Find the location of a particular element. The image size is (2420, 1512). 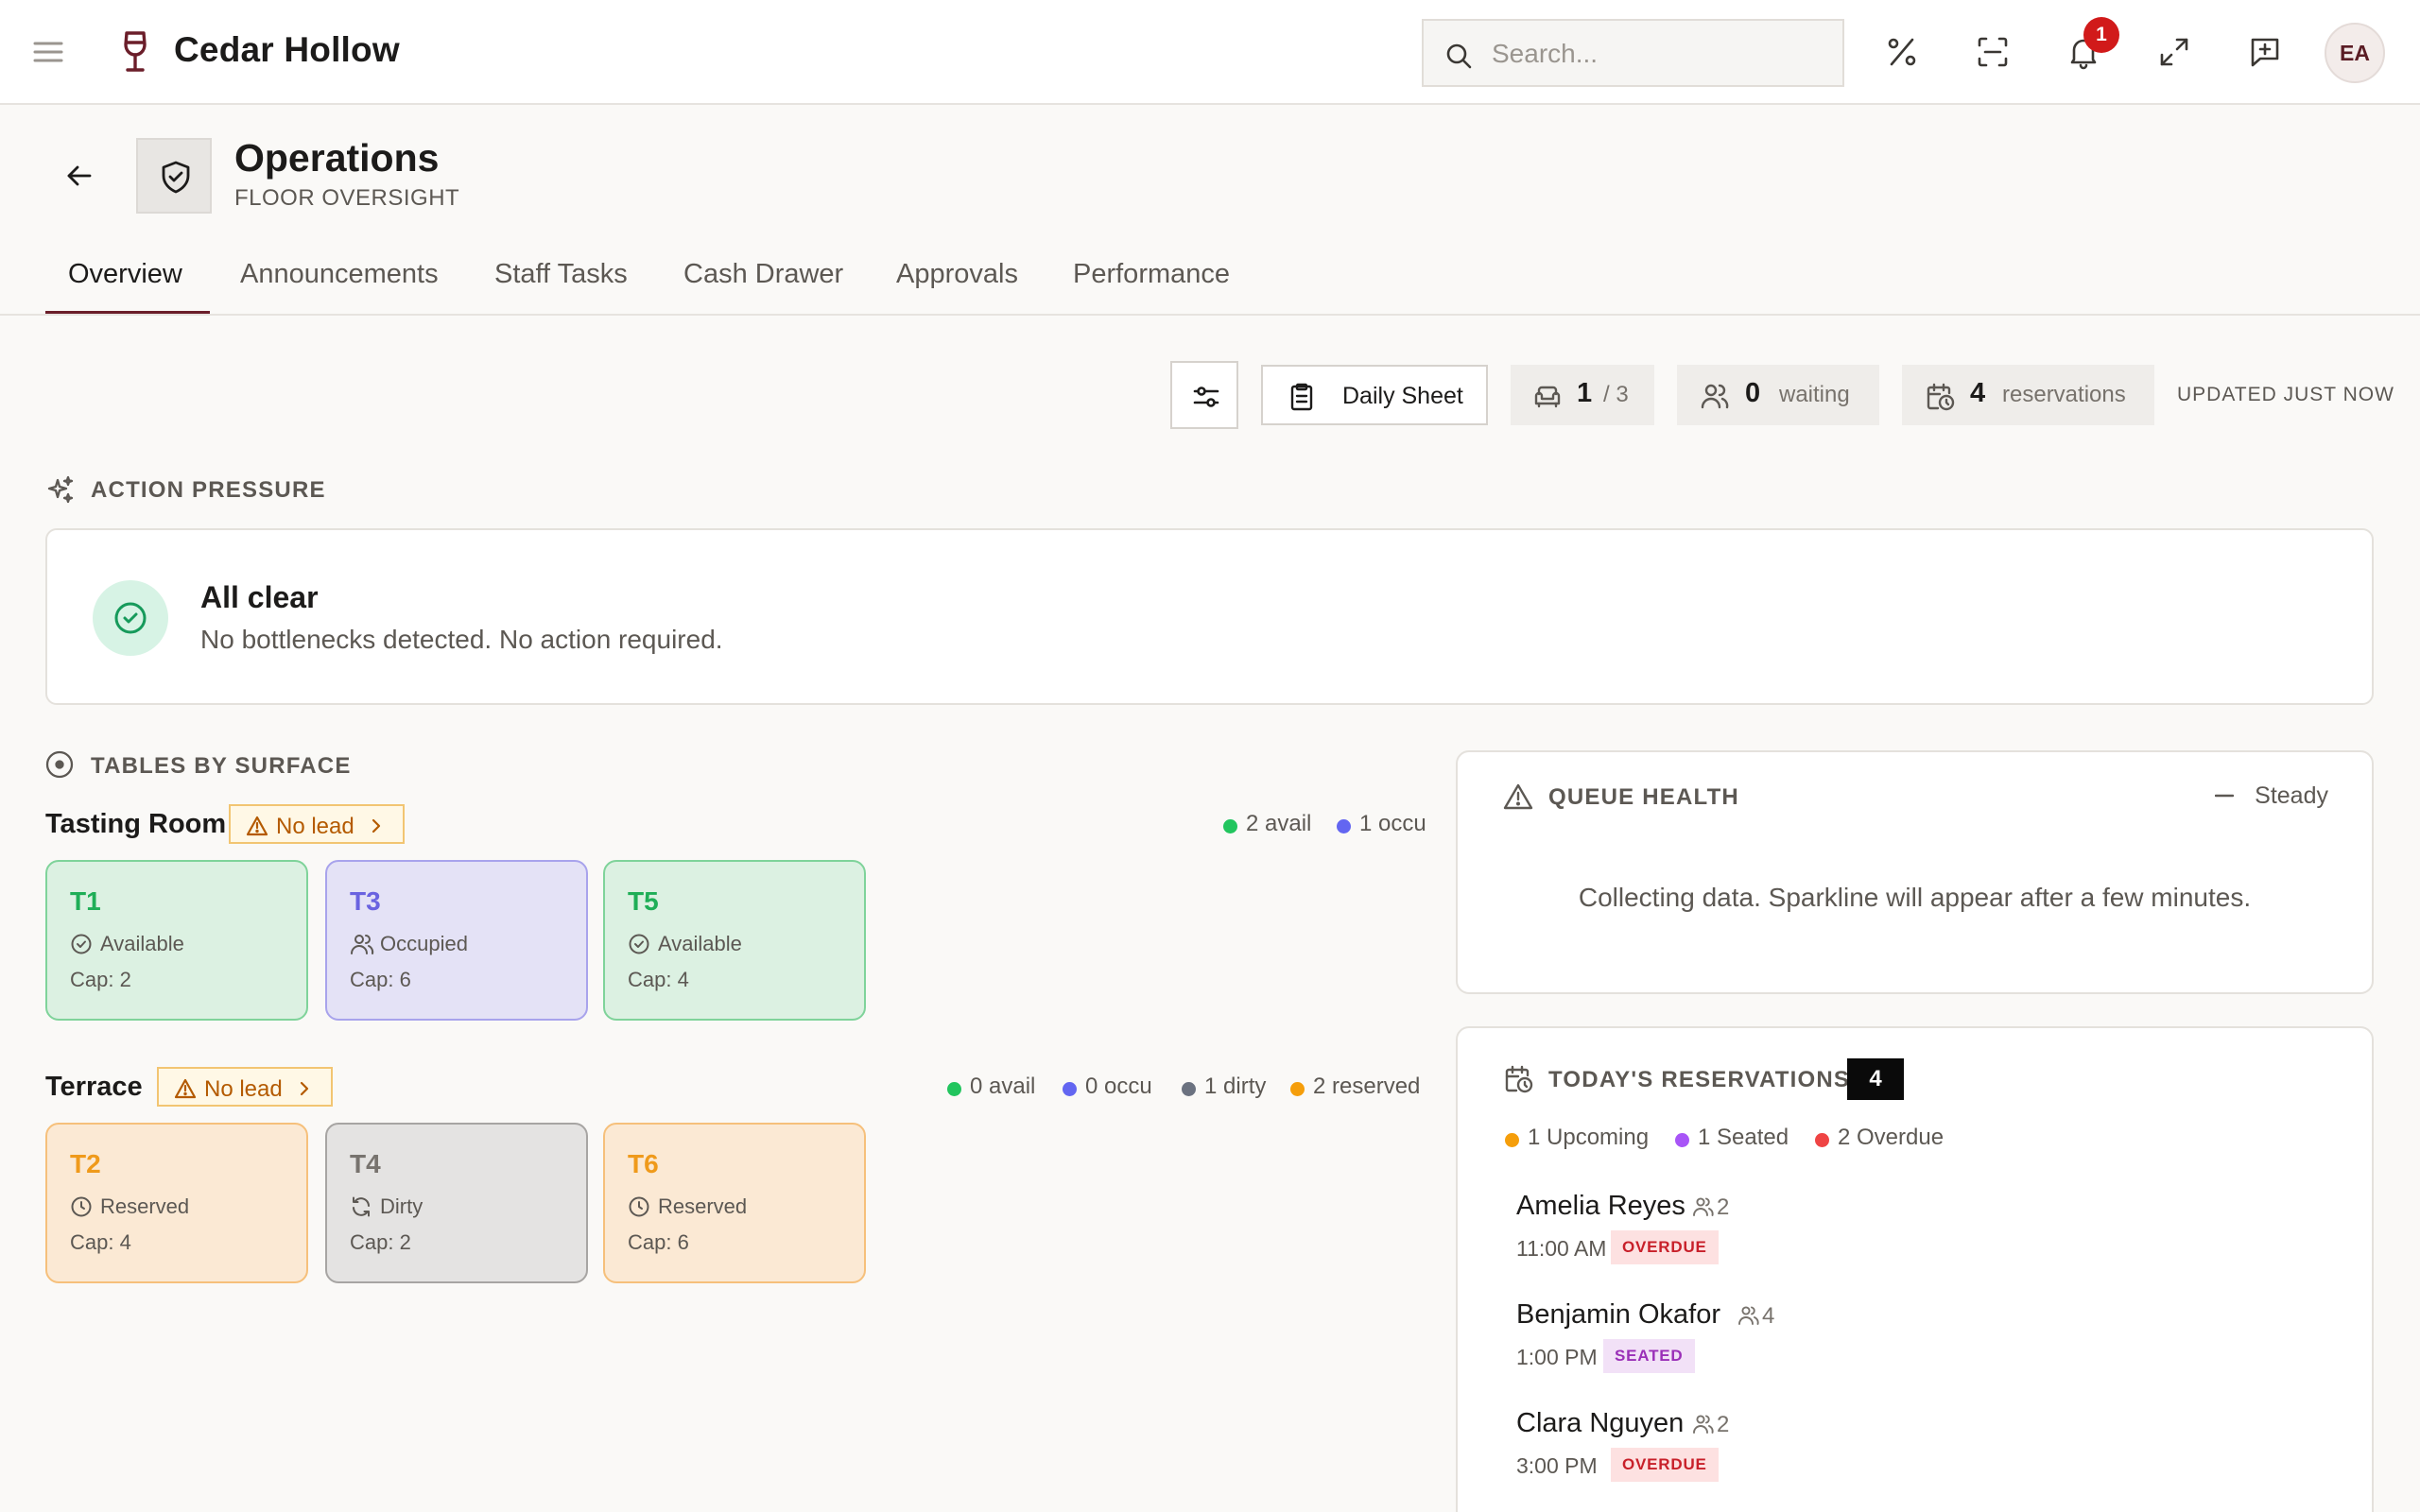

guest-name: Amelia Reyes is located at coordinates (1601, 1206).